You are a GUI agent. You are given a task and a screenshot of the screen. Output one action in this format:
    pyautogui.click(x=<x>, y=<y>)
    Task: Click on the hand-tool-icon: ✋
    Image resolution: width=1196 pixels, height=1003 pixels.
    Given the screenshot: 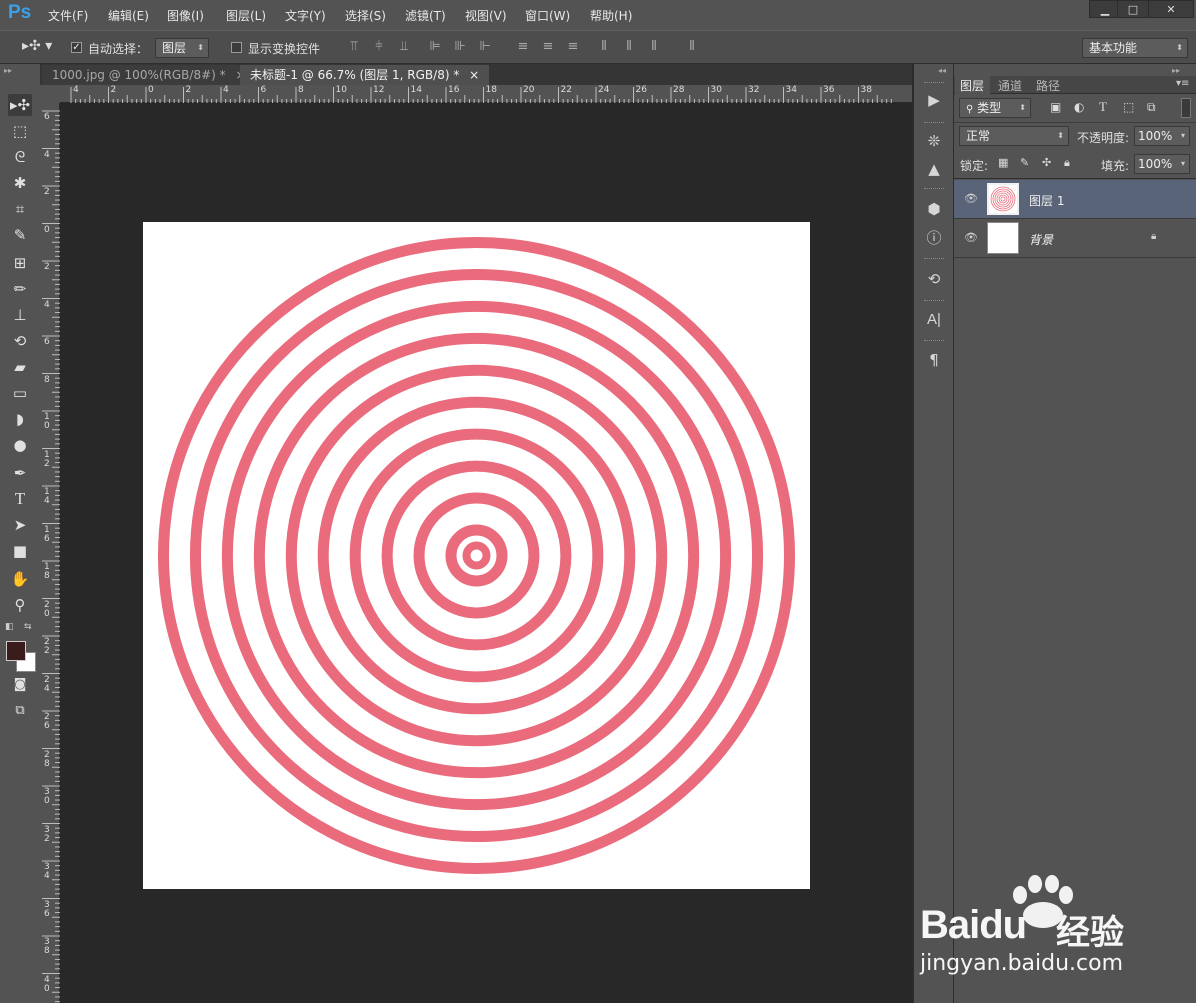 What is the action you would take?
    pyautogui.click(x=20, y=579)
    